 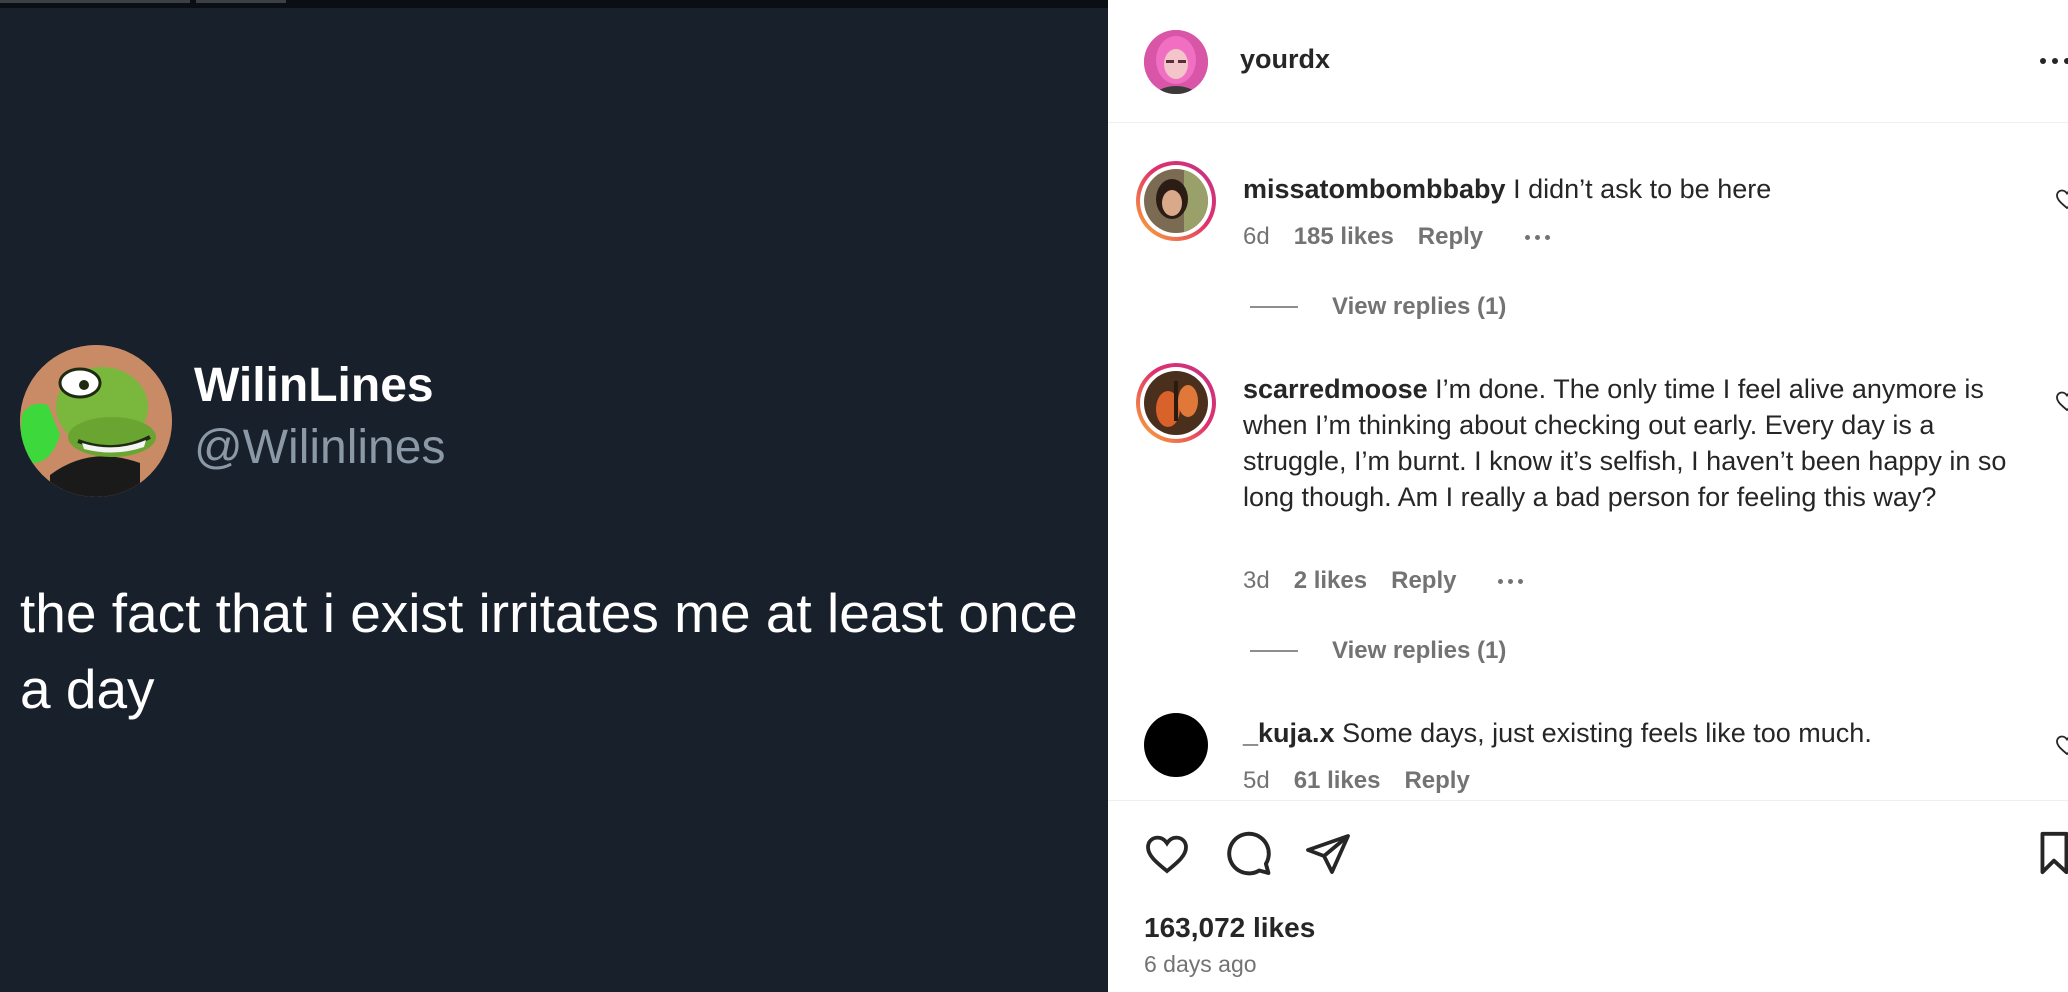 I want to click on comment-age: 5d, so click(x=1256, y=780).